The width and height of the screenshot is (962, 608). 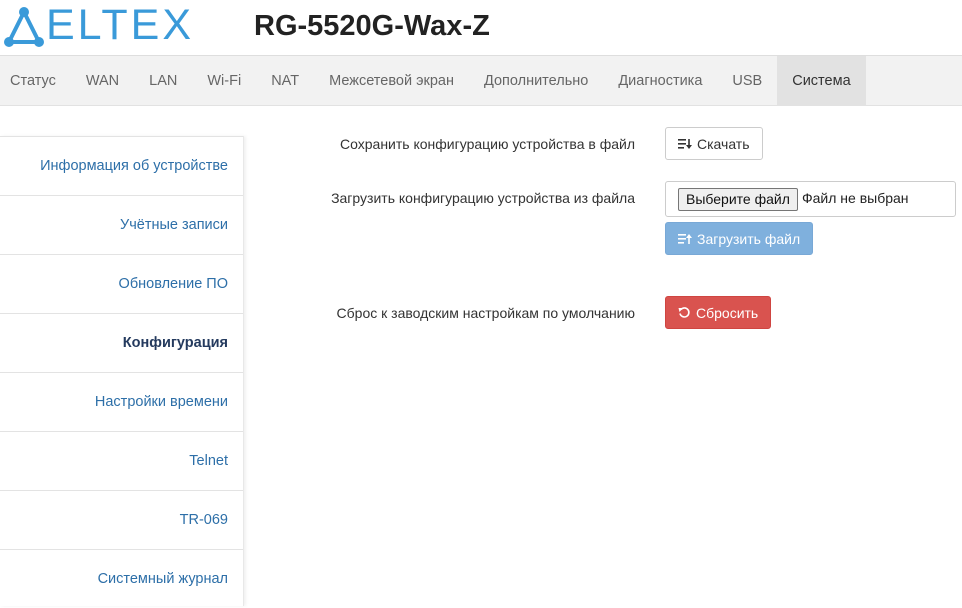 I want to click on sidebar-item-syslog: Системный журнал, so click(x=121, y=578).